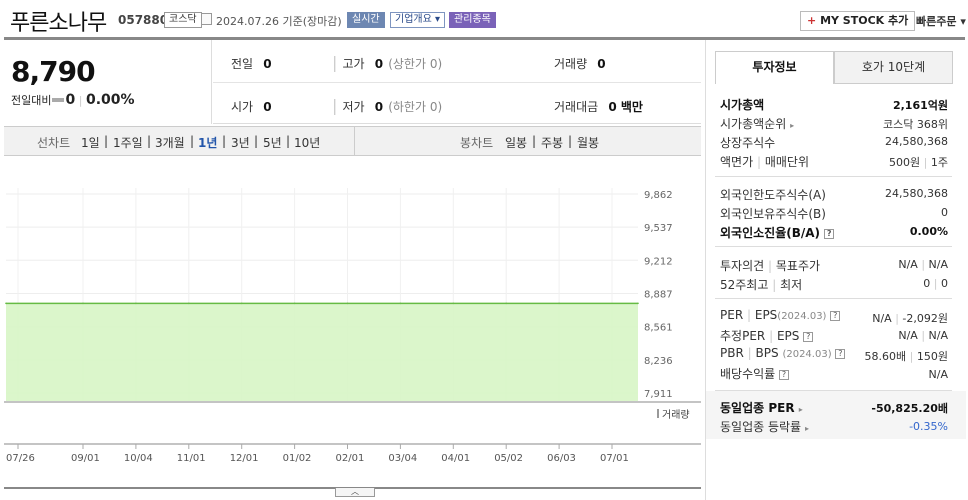  I want to click on tab-period-1d: 1일, so click(90, 142).